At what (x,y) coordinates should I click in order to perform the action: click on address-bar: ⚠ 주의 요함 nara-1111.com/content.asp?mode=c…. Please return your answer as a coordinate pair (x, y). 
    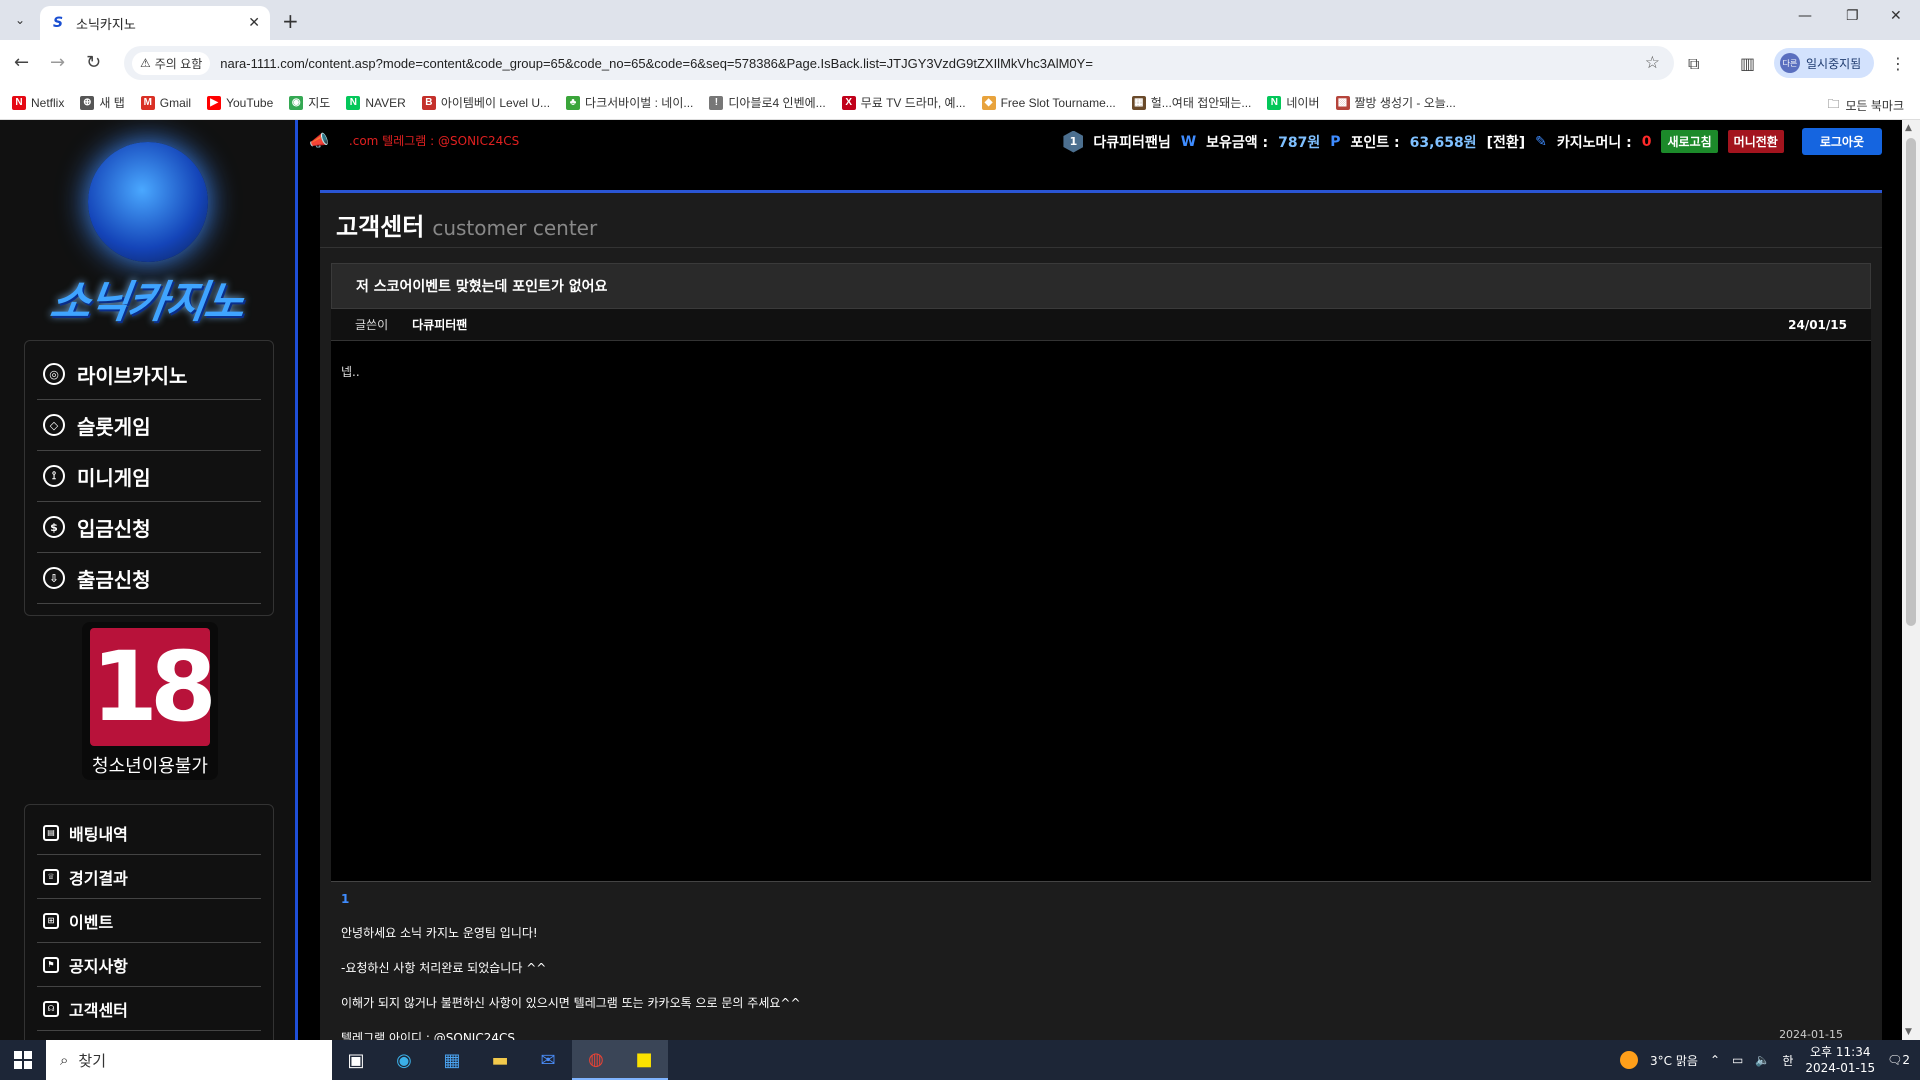
    Looking at the image, I should click on (899, 63).